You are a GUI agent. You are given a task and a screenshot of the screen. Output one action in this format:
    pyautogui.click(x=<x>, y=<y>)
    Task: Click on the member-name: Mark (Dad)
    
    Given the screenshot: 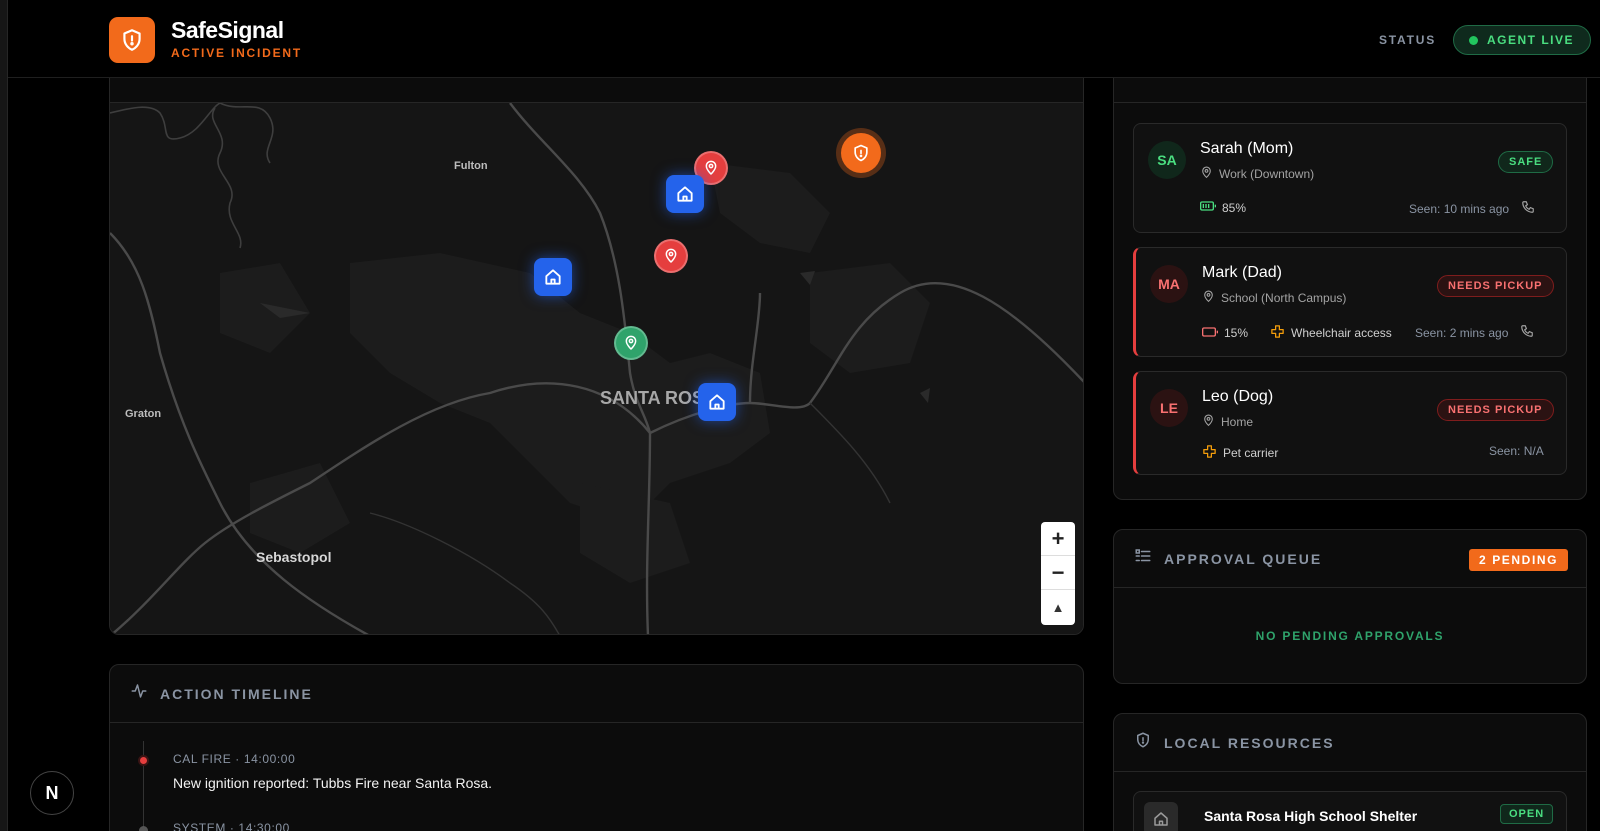 What is the action you would take?
    pyautogui.click(x=1242, y=272)
    